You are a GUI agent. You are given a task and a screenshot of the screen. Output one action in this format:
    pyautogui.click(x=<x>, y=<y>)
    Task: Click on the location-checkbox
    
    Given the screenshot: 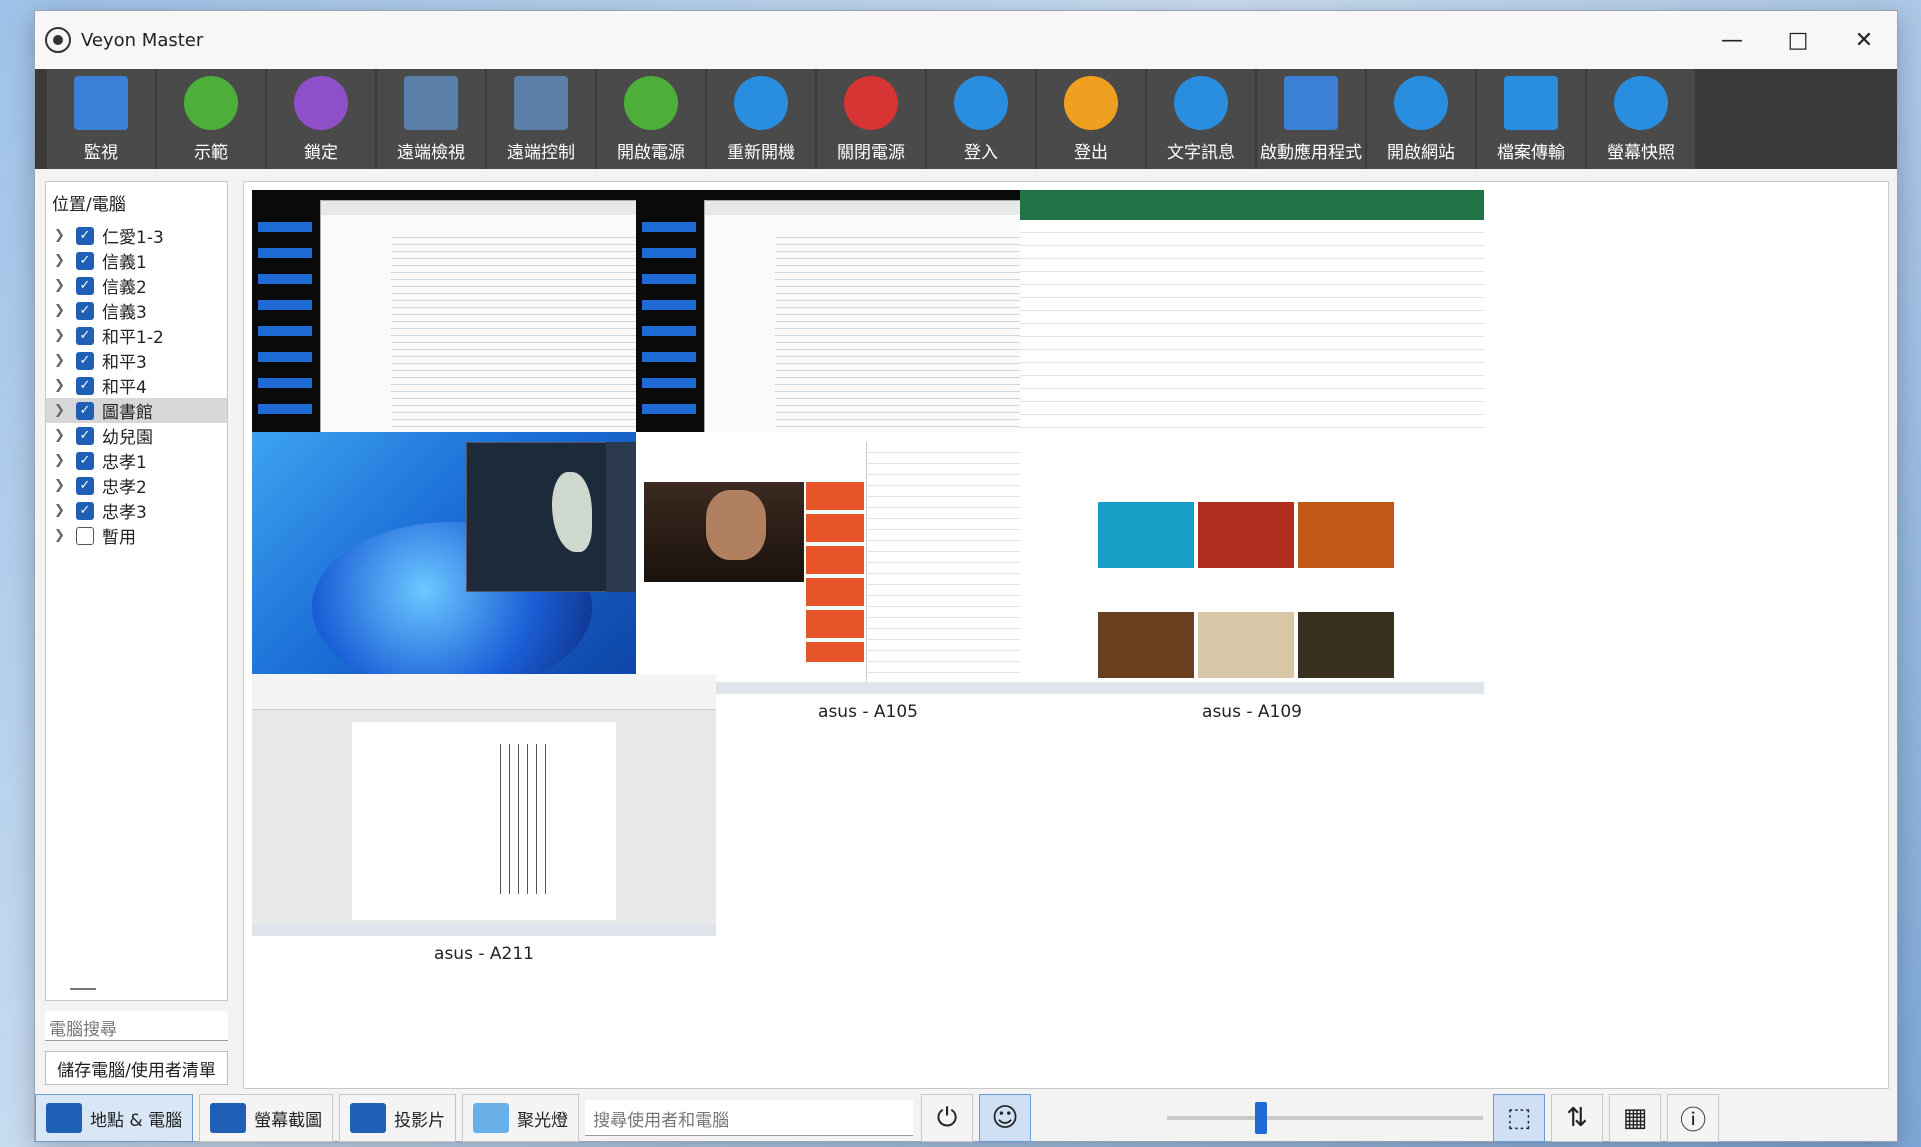 What is the action you would take?
    pyautogui.click(x=85, y=535)
    